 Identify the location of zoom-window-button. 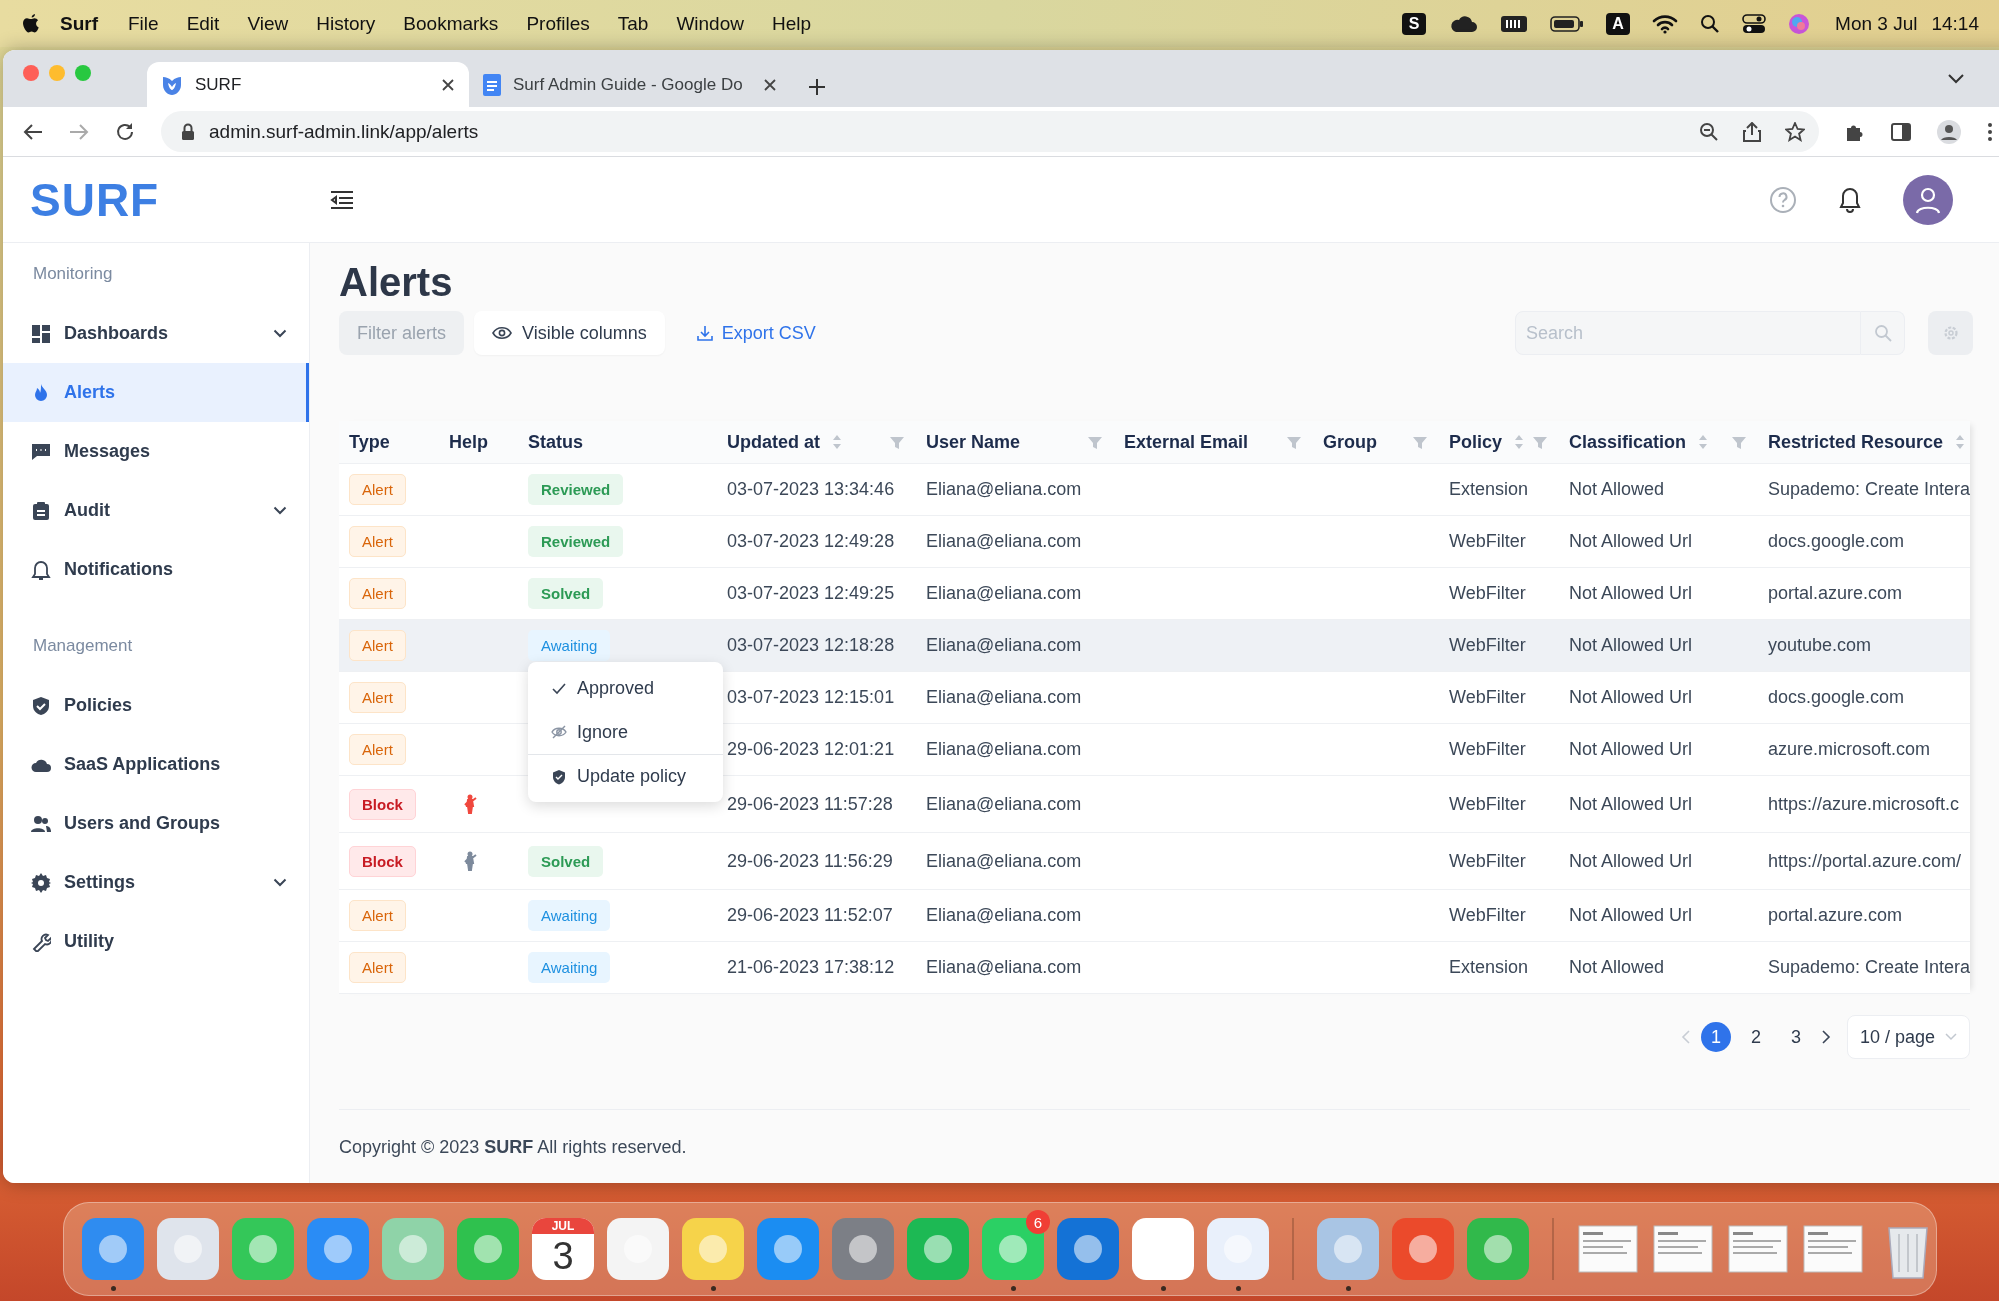
(83, 72).